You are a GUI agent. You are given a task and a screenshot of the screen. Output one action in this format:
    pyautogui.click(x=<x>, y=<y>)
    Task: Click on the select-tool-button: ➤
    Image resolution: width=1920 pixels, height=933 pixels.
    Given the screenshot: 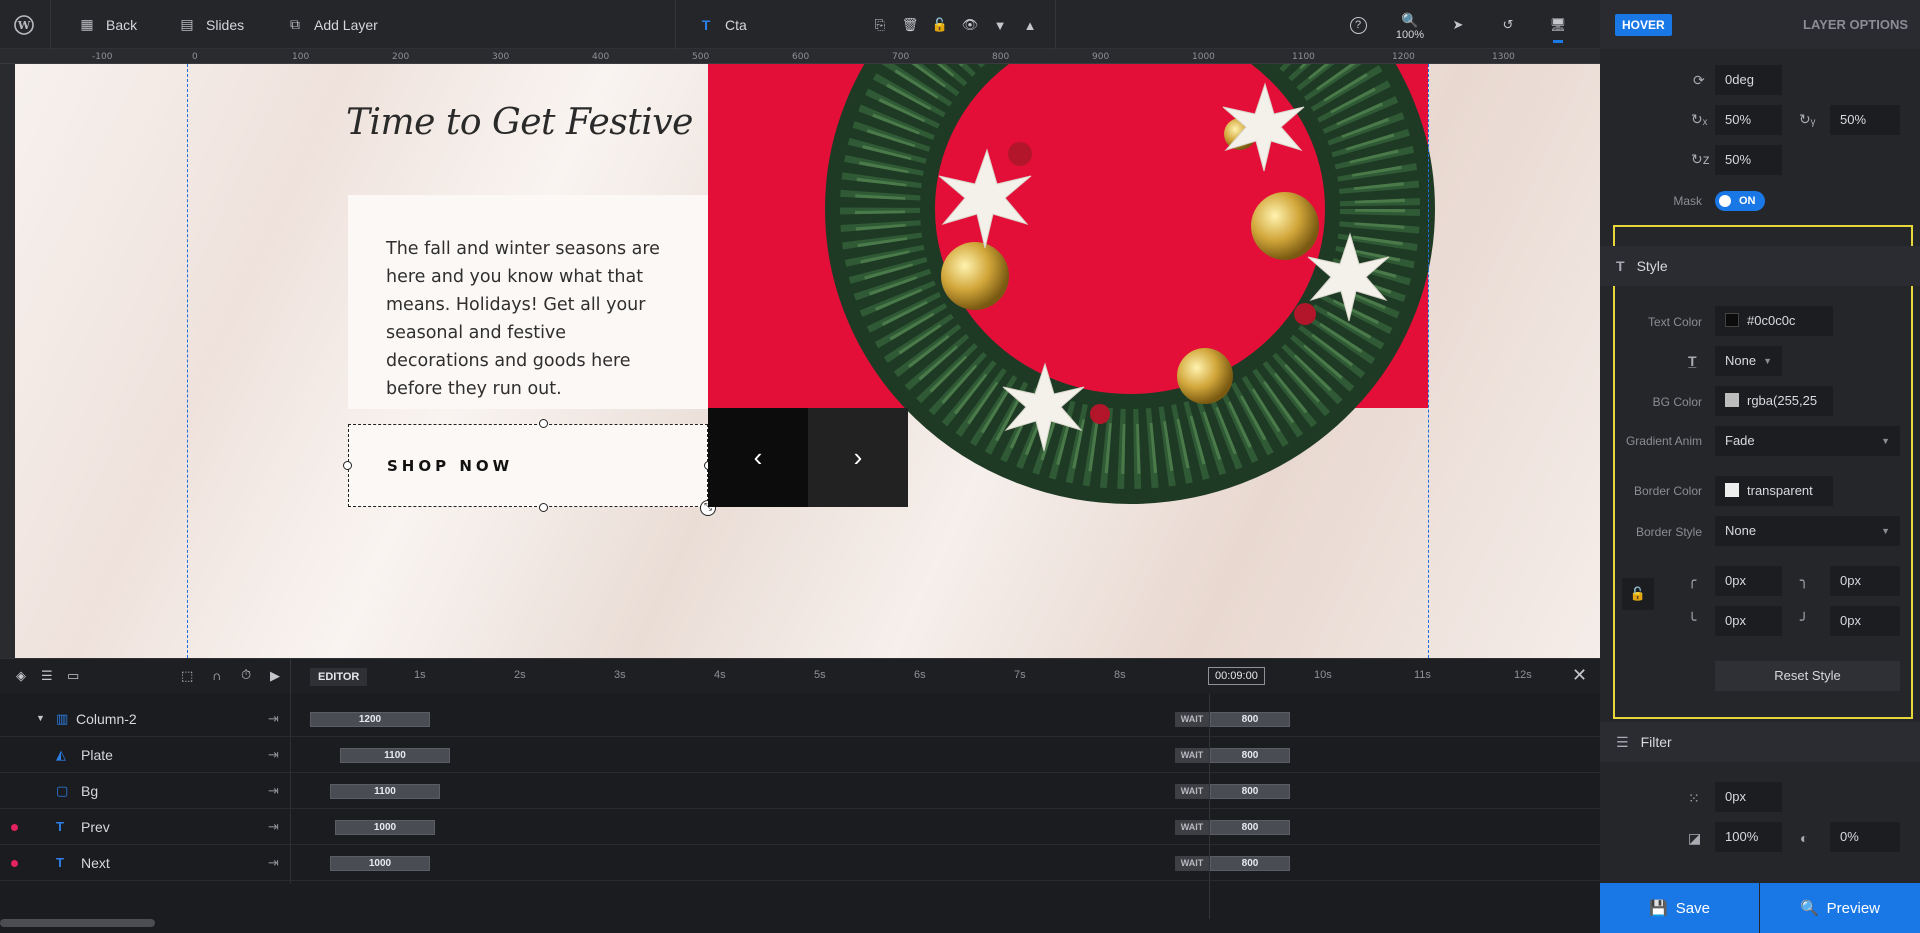 What is the action you would take?
    pyautogui.click(x=1458, y=25)
    